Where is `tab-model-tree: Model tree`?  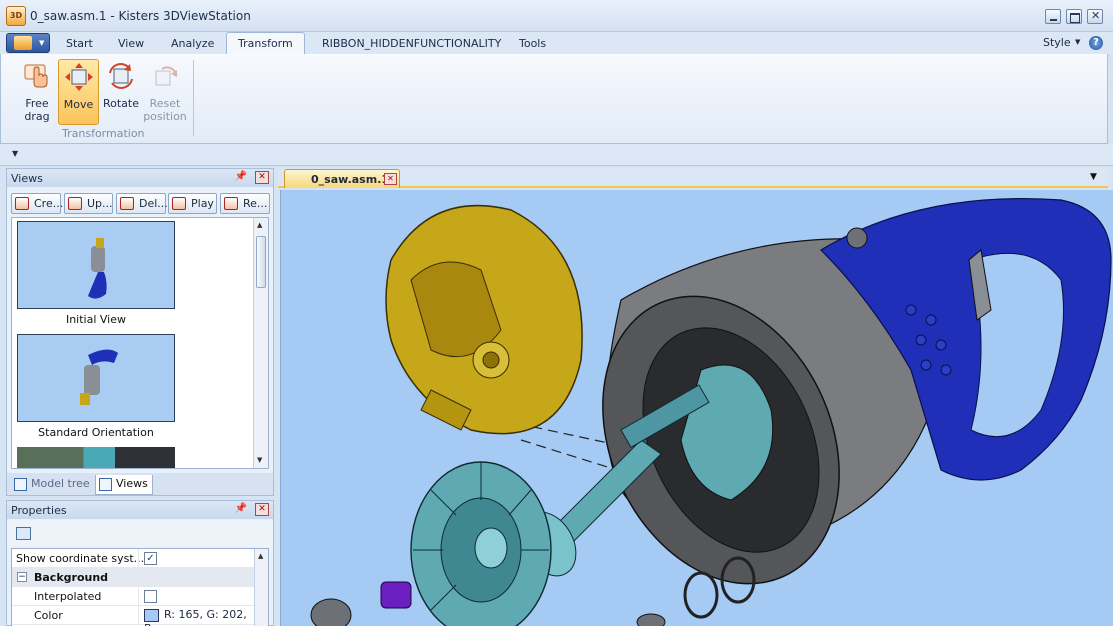 tab-model-tree: Model tree is located at coordinates (52, 485).